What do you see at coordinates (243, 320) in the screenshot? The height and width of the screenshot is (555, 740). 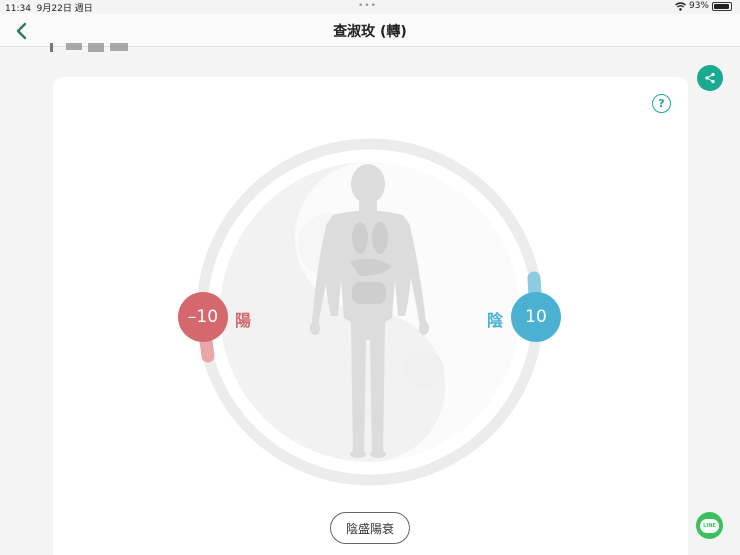 I see `yang-label: 陽` at bounding box center [243, 320].